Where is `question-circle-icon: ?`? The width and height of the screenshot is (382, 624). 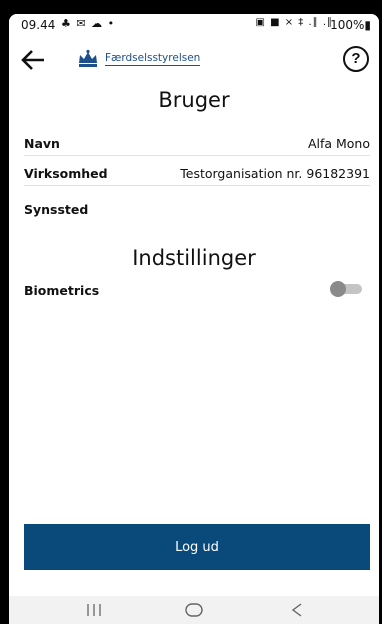
question-circle-icon: ? is located at coordinates (356, 58).